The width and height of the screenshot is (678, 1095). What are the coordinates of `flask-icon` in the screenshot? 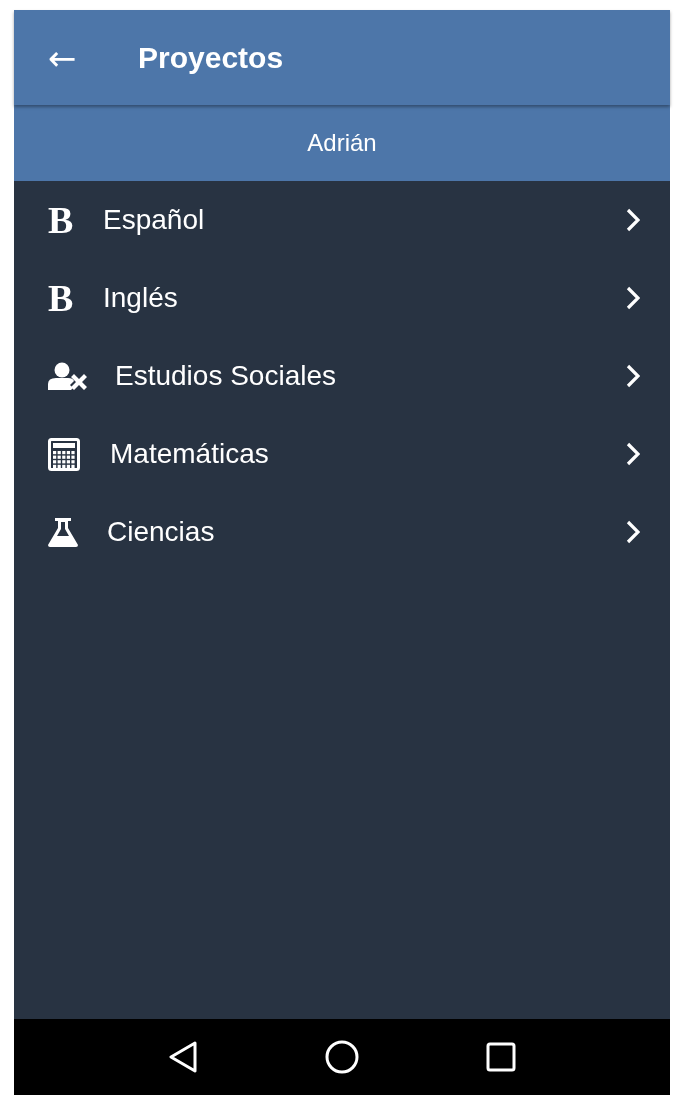 It's located at (63, 532).